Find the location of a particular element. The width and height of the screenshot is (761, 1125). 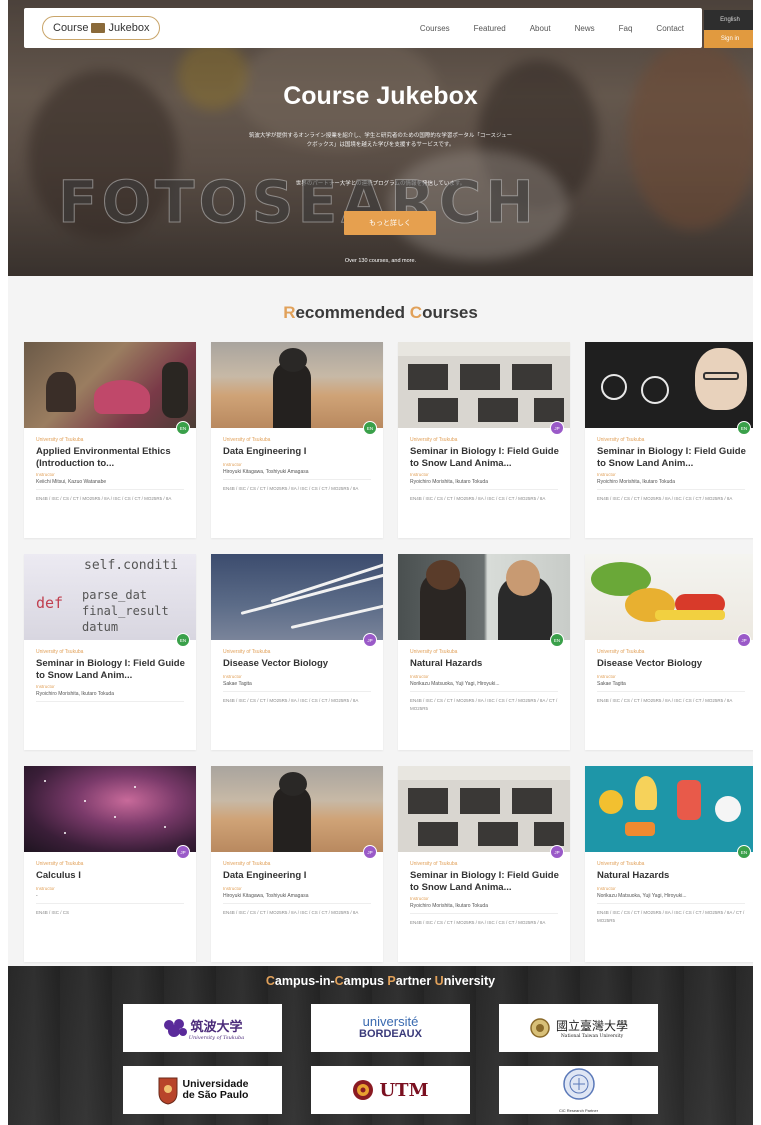

course-count: Over 130 courses, and more. is located at coordinates (380, 261).